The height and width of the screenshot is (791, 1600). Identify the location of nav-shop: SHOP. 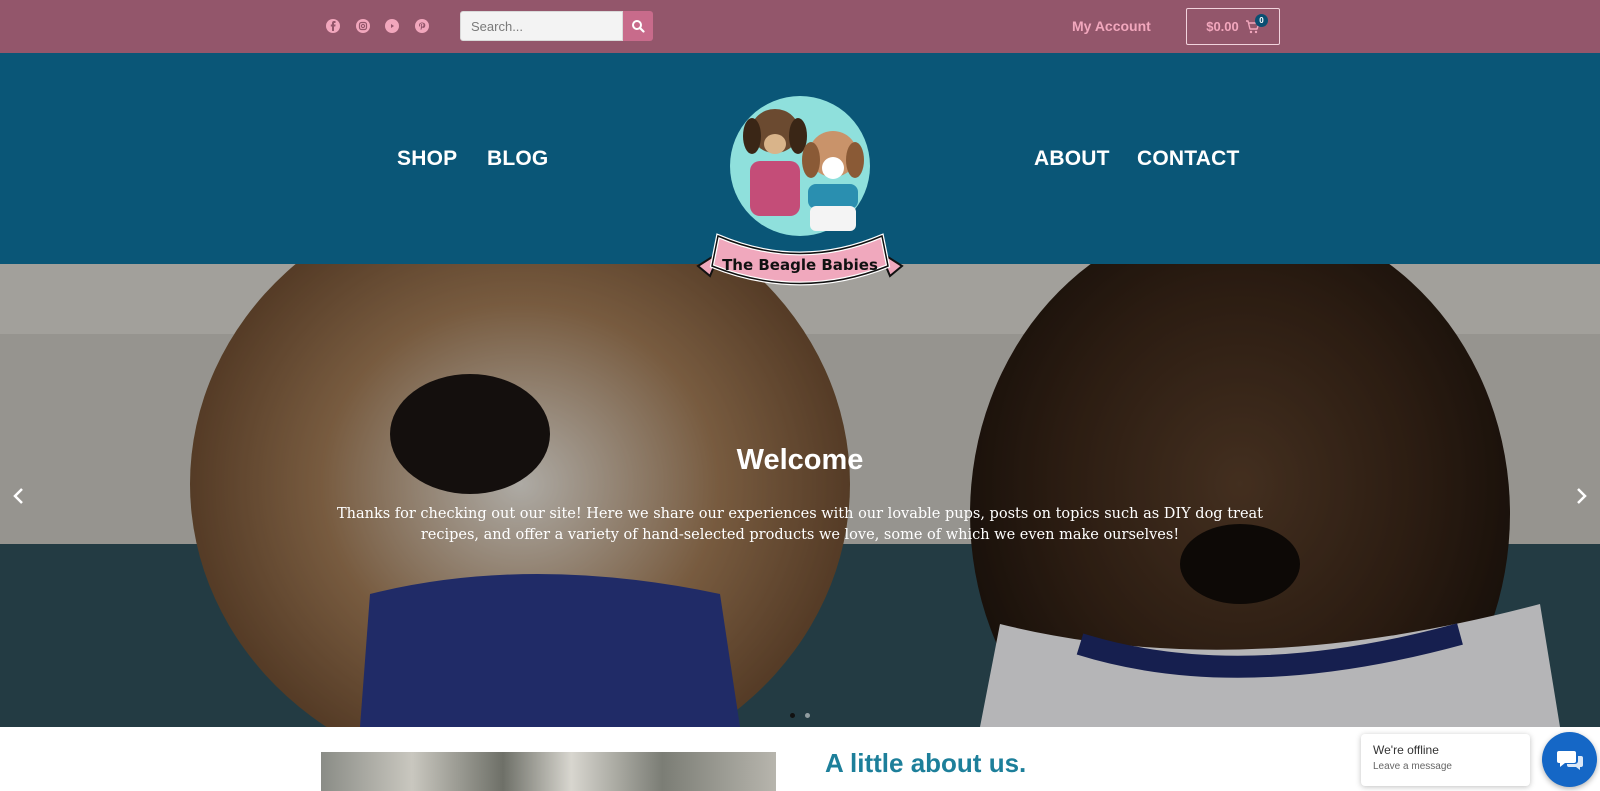
(427, 159).